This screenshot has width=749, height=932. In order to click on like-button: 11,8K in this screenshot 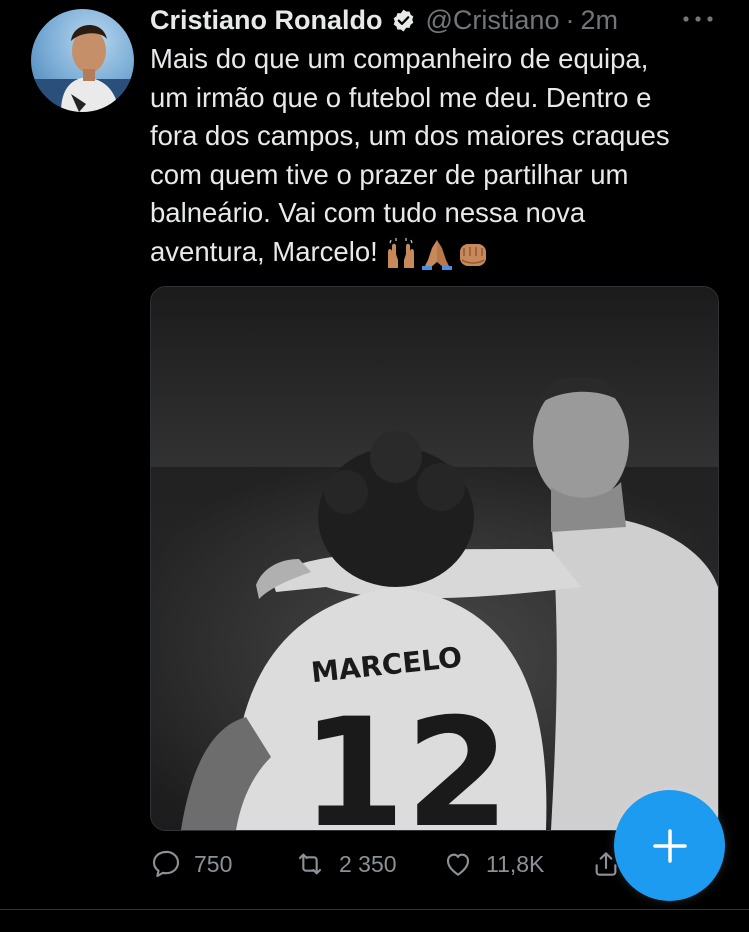, I will do `click(493, 864)`.